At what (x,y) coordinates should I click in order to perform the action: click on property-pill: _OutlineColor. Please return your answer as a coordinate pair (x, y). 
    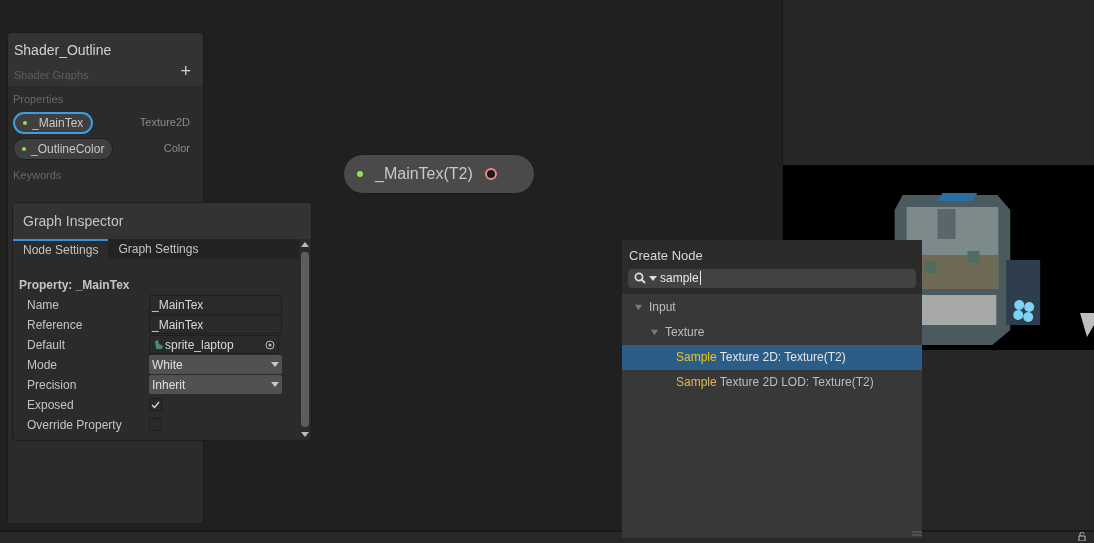
    Looking at the image, I should click on (63, 148).